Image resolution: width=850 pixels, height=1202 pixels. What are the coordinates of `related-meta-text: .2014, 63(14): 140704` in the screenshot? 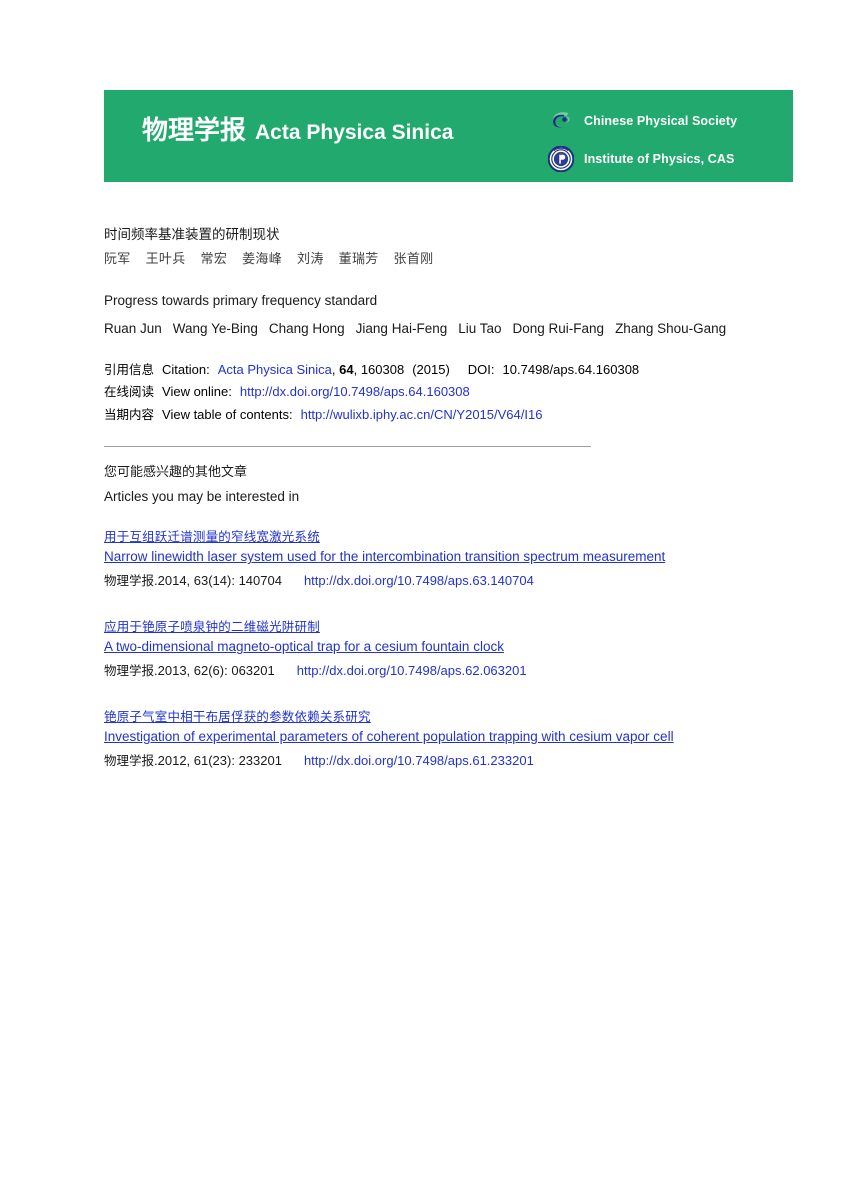 It's located at (218, 580).